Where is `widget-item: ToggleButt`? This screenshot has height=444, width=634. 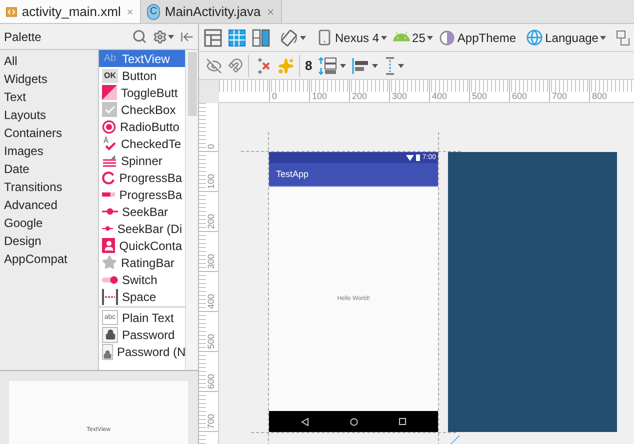
widget-item: ToggleButt is located at coordinates (142, 92).